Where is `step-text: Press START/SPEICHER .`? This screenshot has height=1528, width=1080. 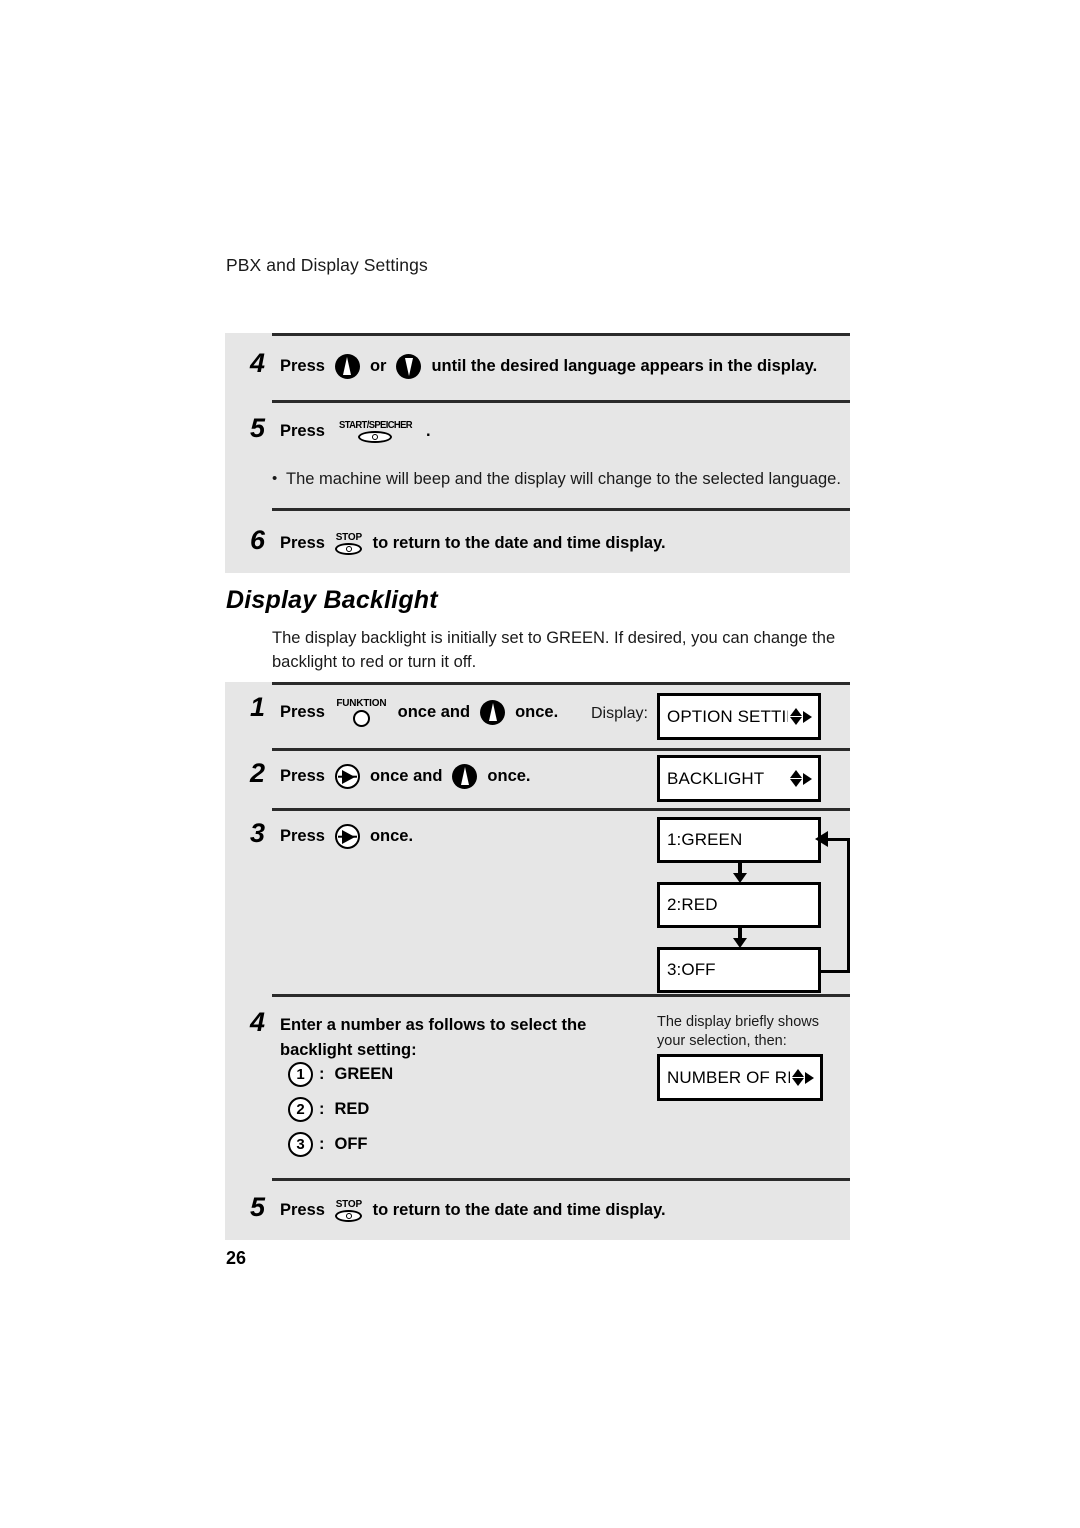 step-text: Press START/SPEICHER . is located at coordinates (355, 429).